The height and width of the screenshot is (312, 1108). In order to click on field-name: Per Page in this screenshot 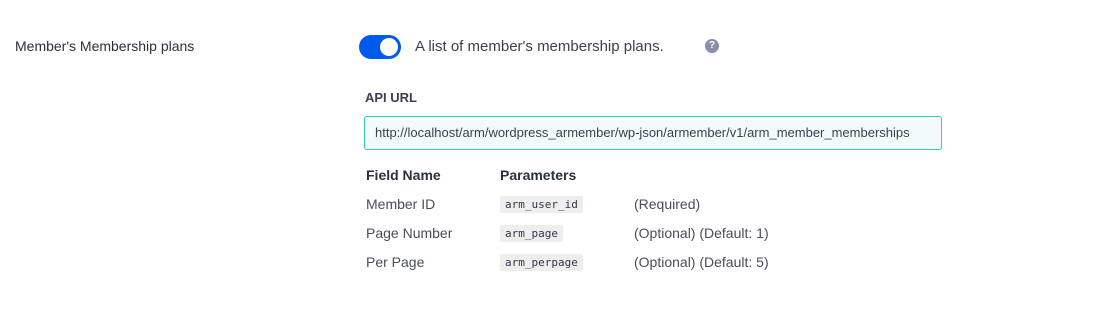, I will do `click(395, 262)`.